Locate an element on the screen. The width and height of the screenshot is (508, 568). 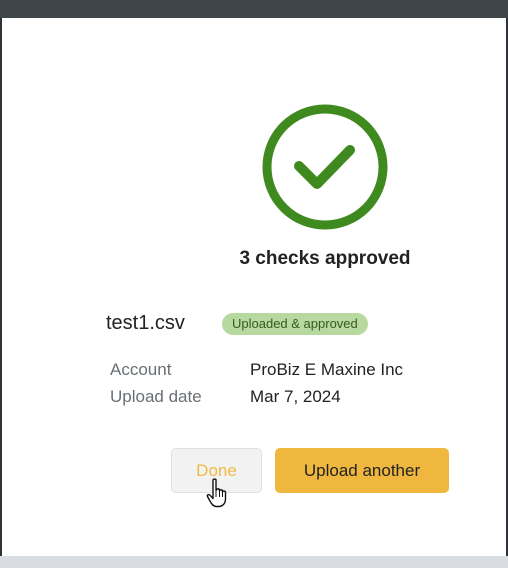
window-top-bar is located at coordinates (254, 9).